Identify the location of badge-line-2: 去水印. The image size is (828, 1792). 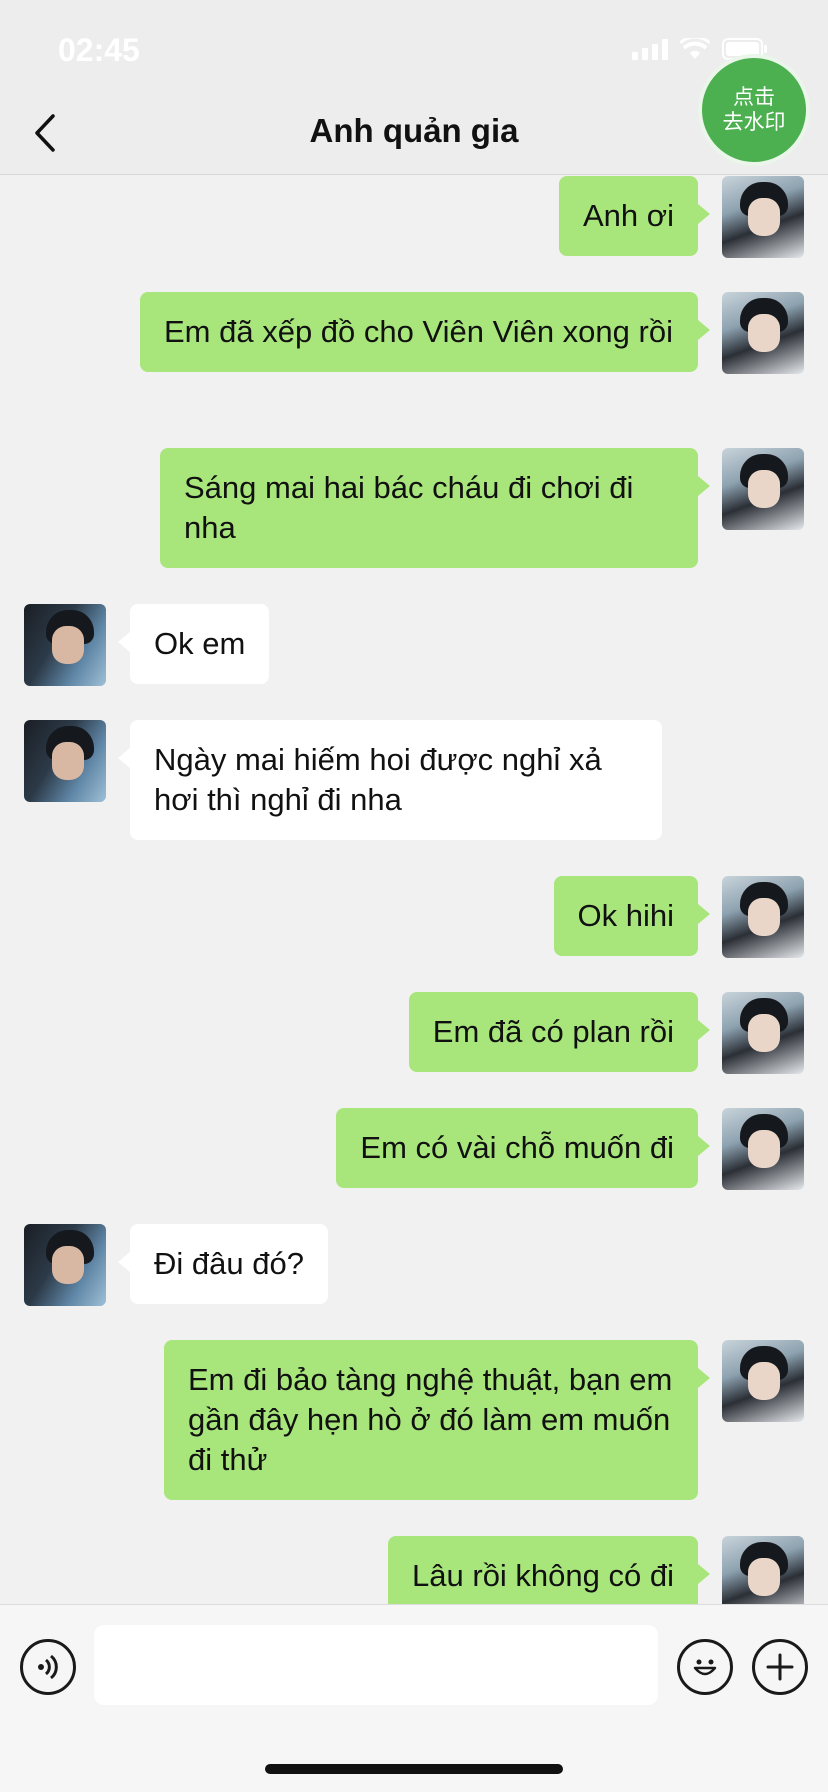
(754, 122).